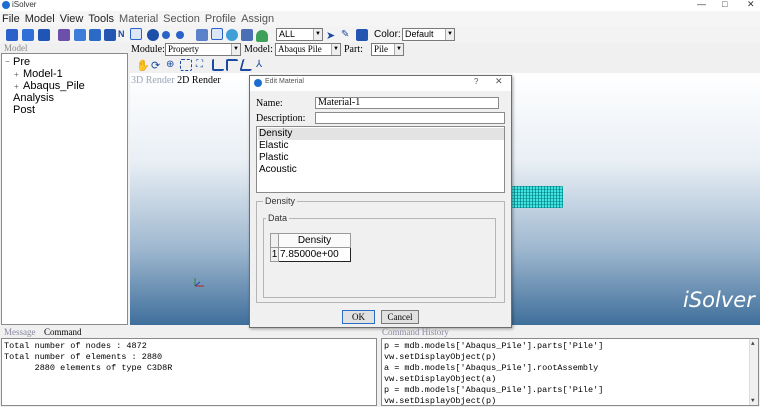  Describe the element at coordinates (21, 62) in the screenshot. I see `tree-item-pre: Pre` at that location.